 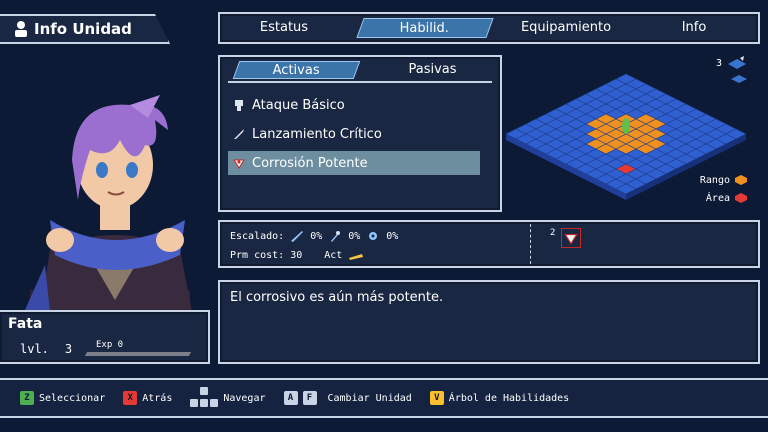 I want to click on tab-info: Info, so click(x=694, y=28).